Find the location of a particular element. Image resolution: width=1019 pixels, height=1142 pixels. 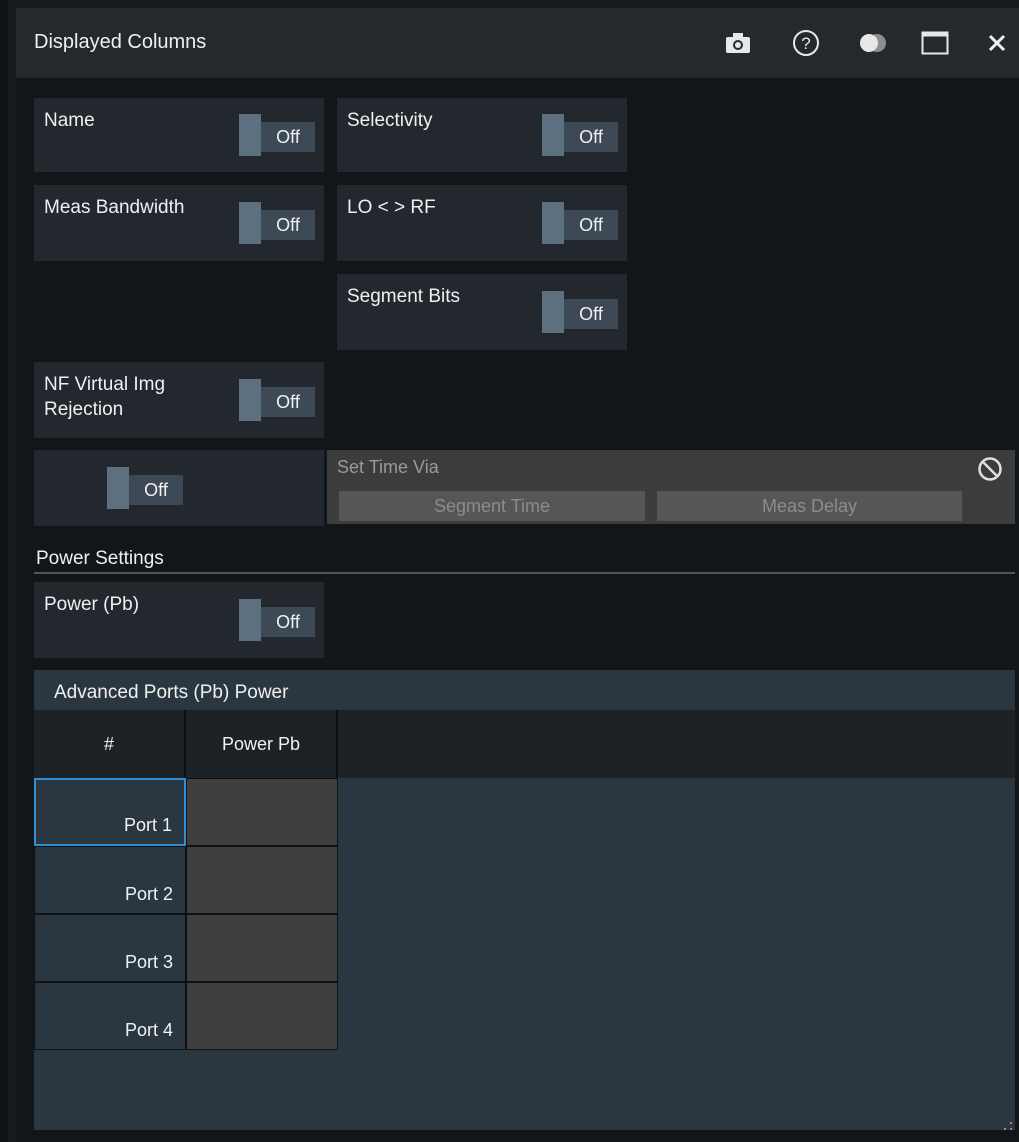

set-time-via-label: Set Time Via is located at coordinates (388, 467).